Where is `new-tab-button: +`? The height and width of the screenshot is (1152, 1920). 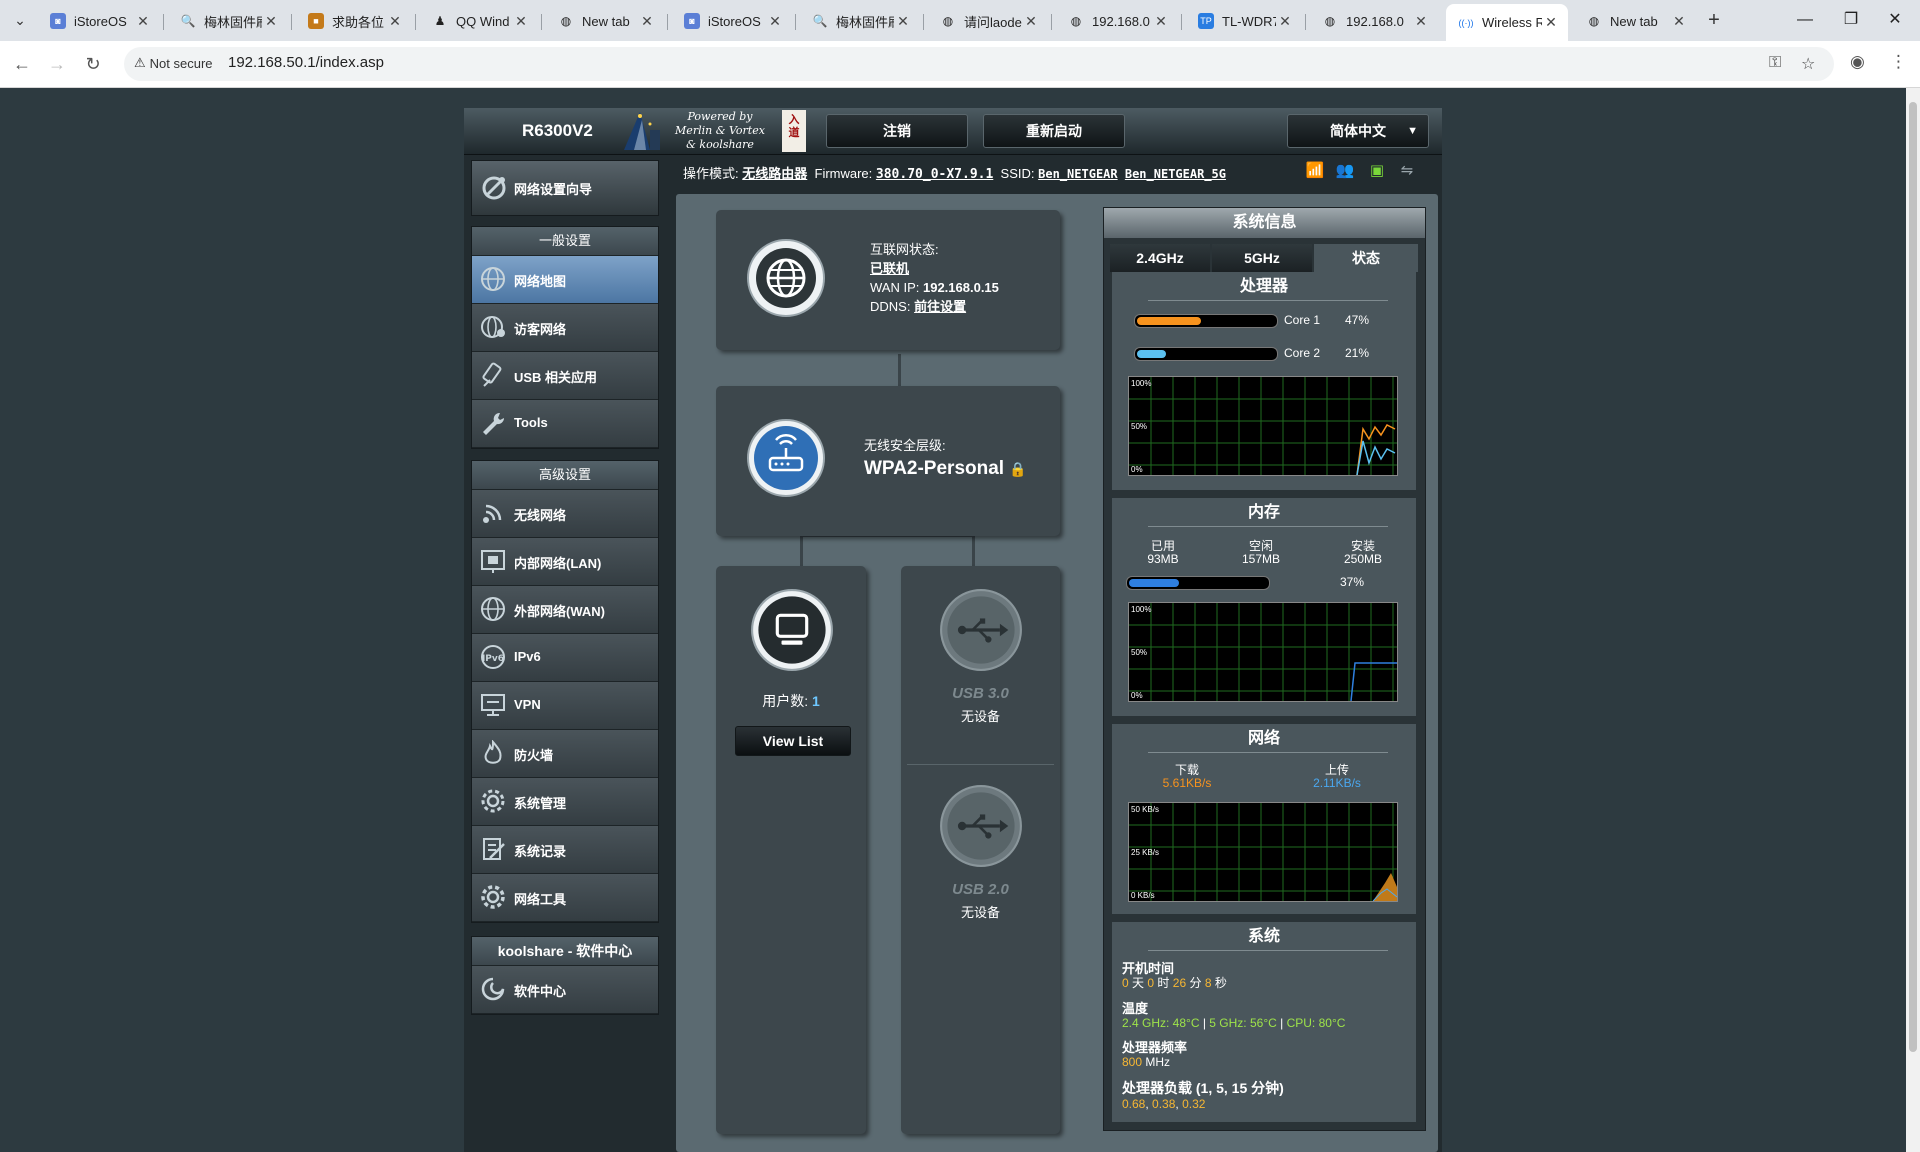
new-tab-button: + is located at coordinates (1714, 20).